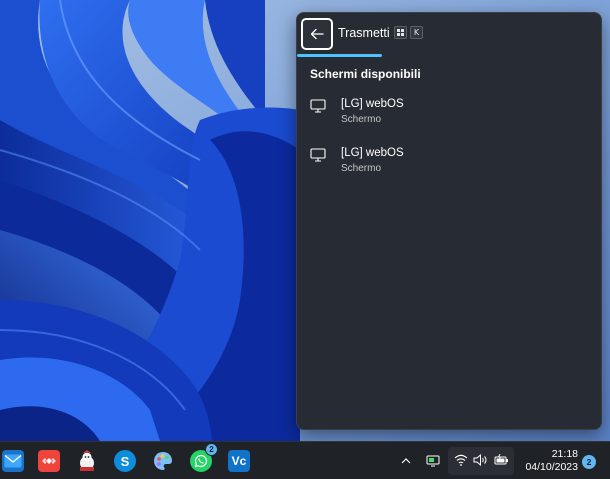  I want to click on search-progress-bar, so click(449, 55).